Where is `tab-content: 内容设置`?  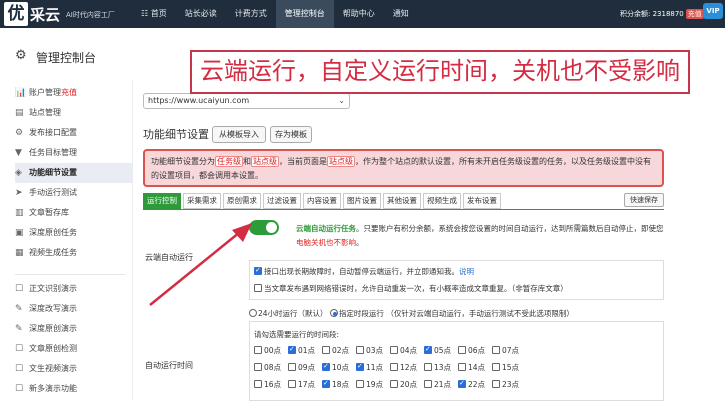 tab-content: 内容设置 is located at coordinates (322, 201).